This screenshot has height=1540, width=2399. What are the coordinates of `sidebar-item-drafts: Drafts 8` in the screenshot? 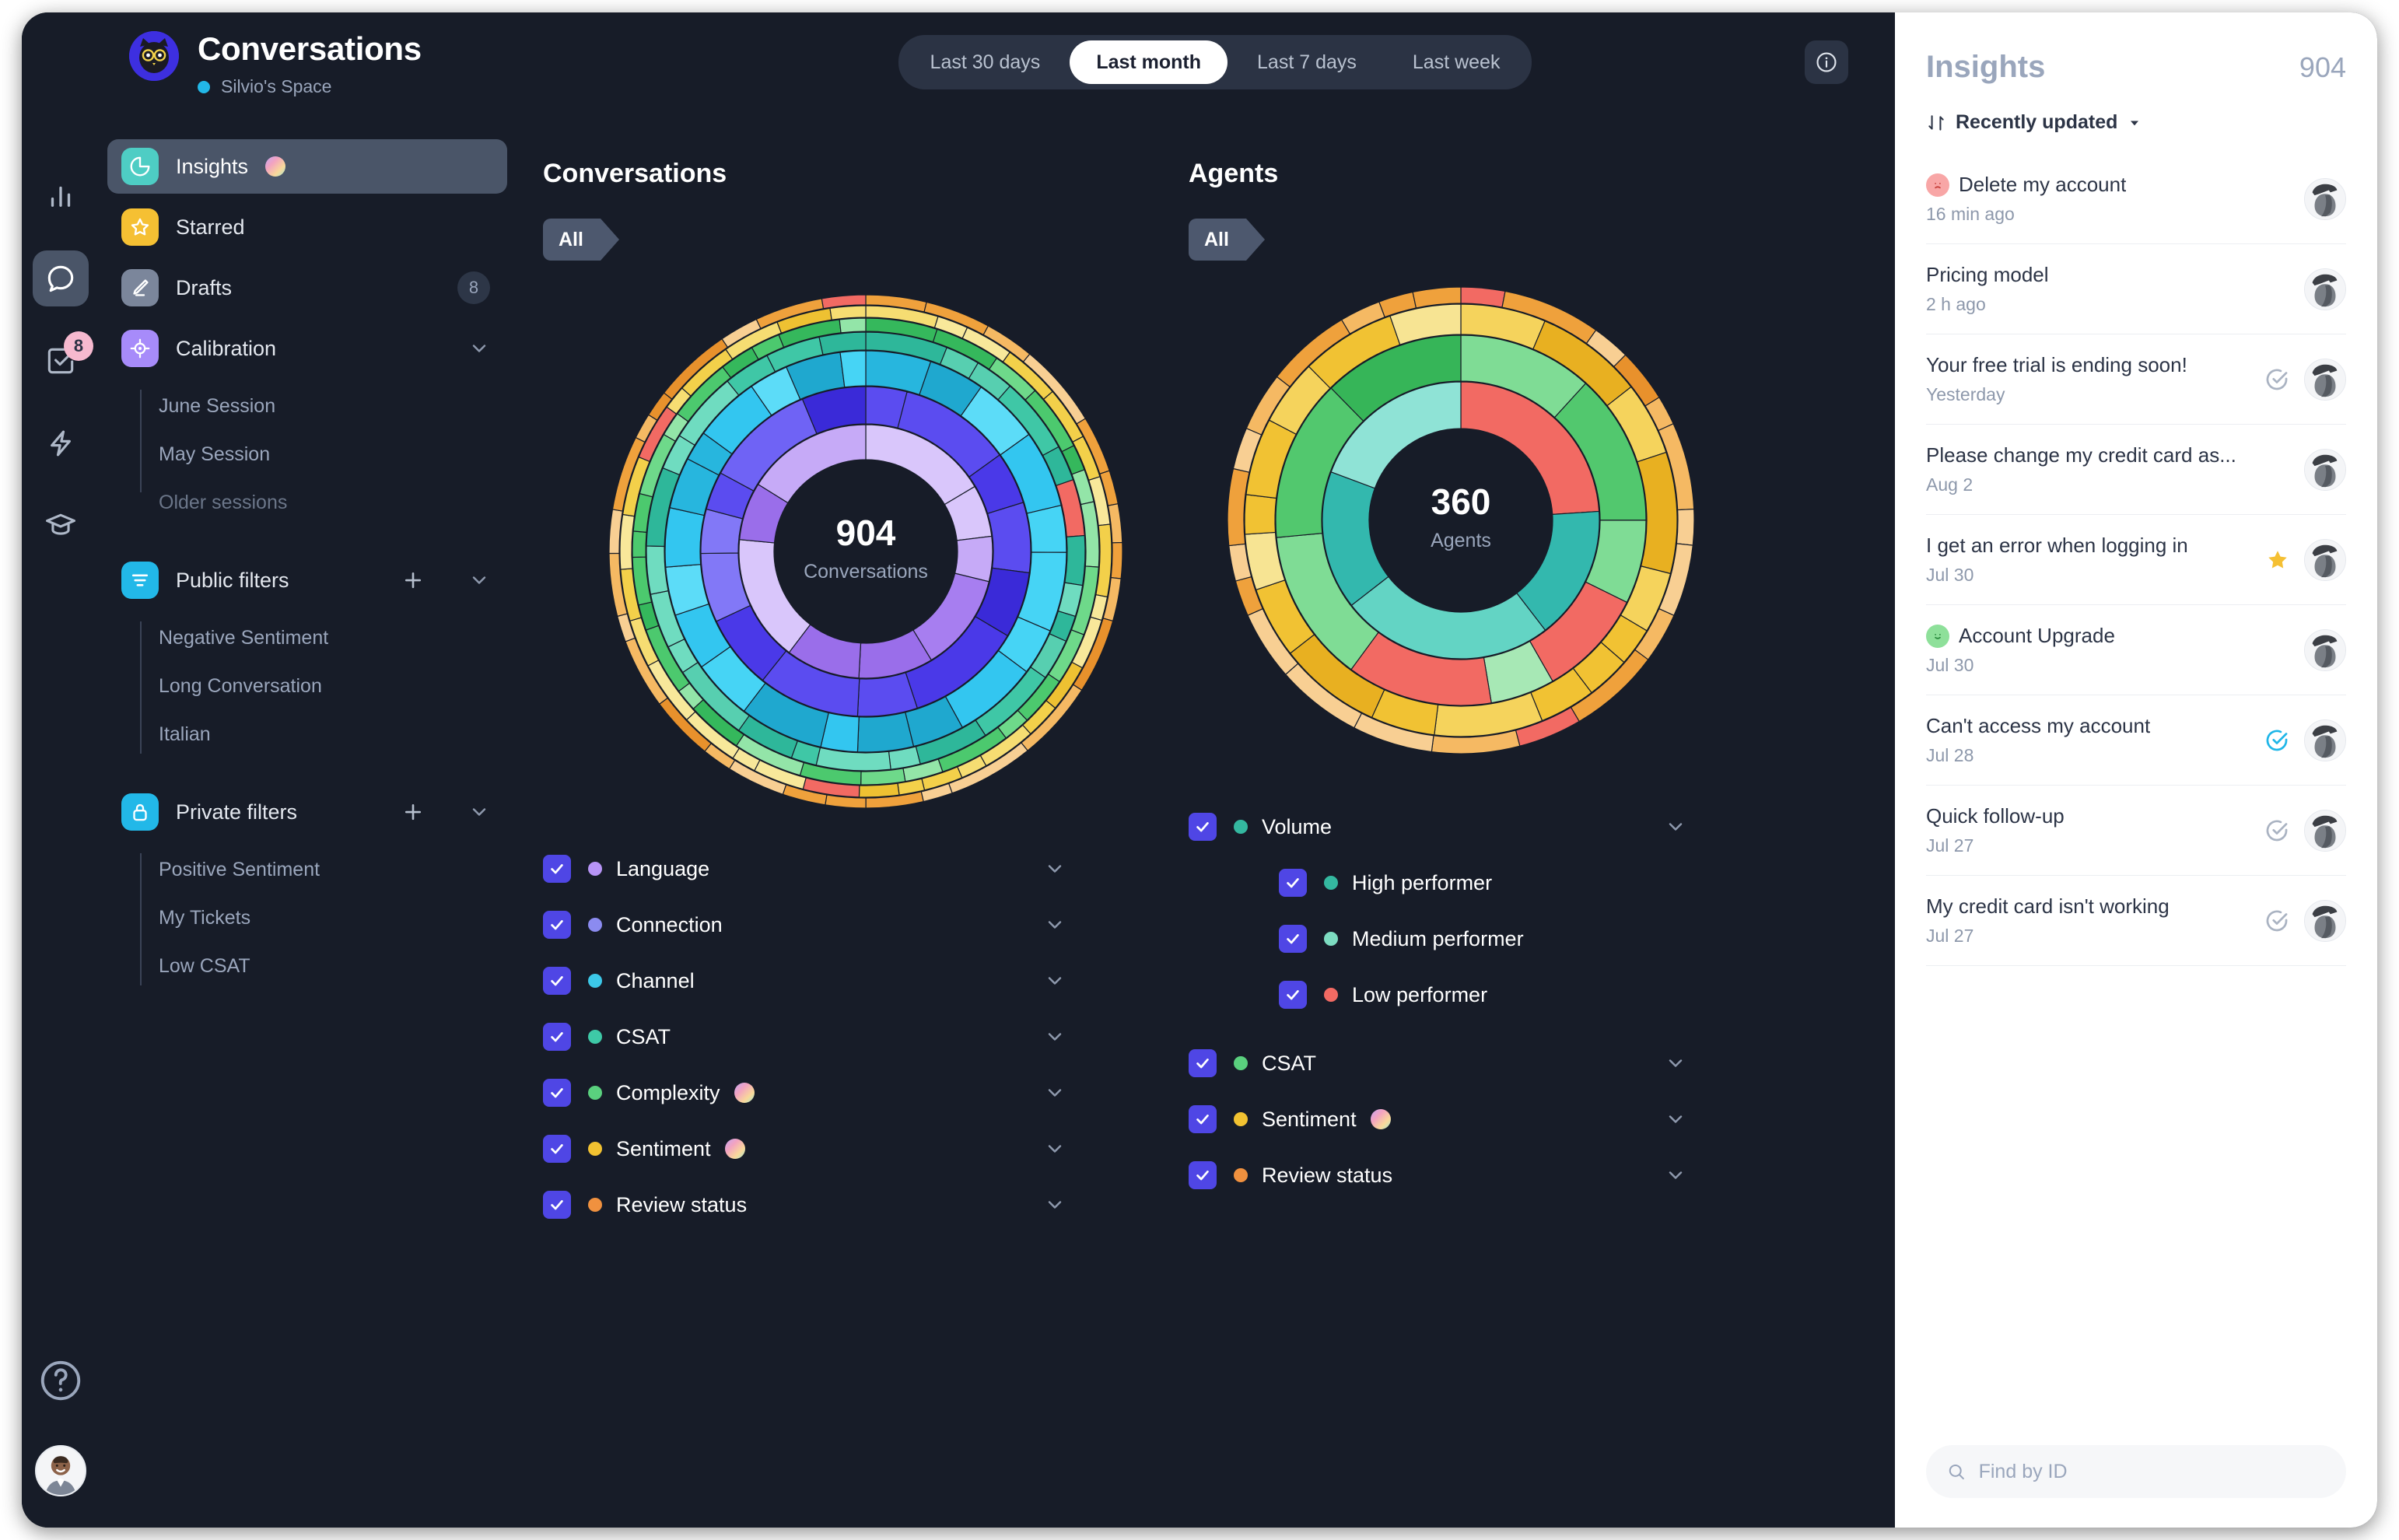 It's located at (307, 288).